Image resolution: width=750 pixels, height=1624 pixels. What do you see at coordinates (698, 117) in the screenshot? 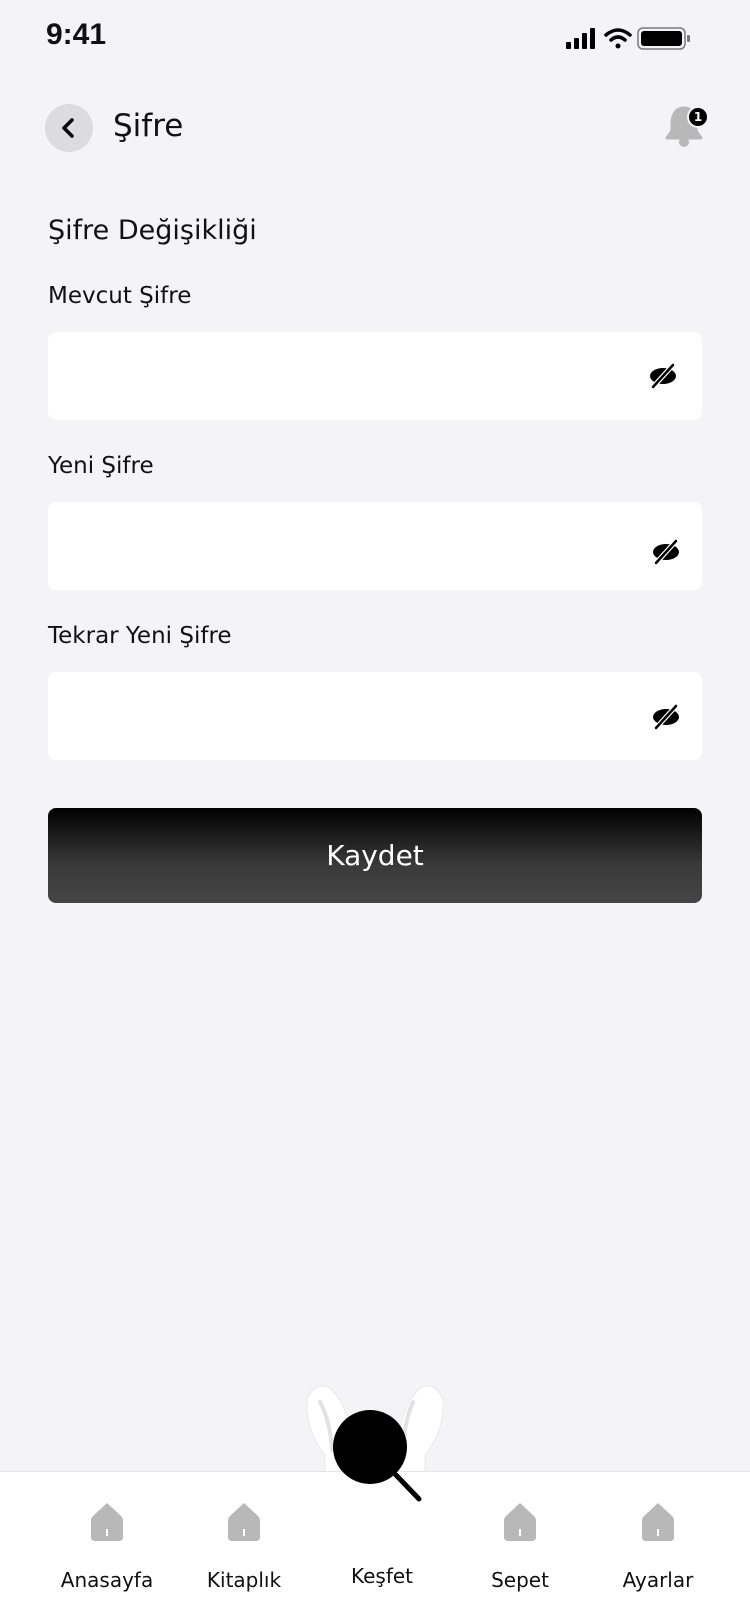
I see `notification-badge: 1` at bounding box center [698, 117].